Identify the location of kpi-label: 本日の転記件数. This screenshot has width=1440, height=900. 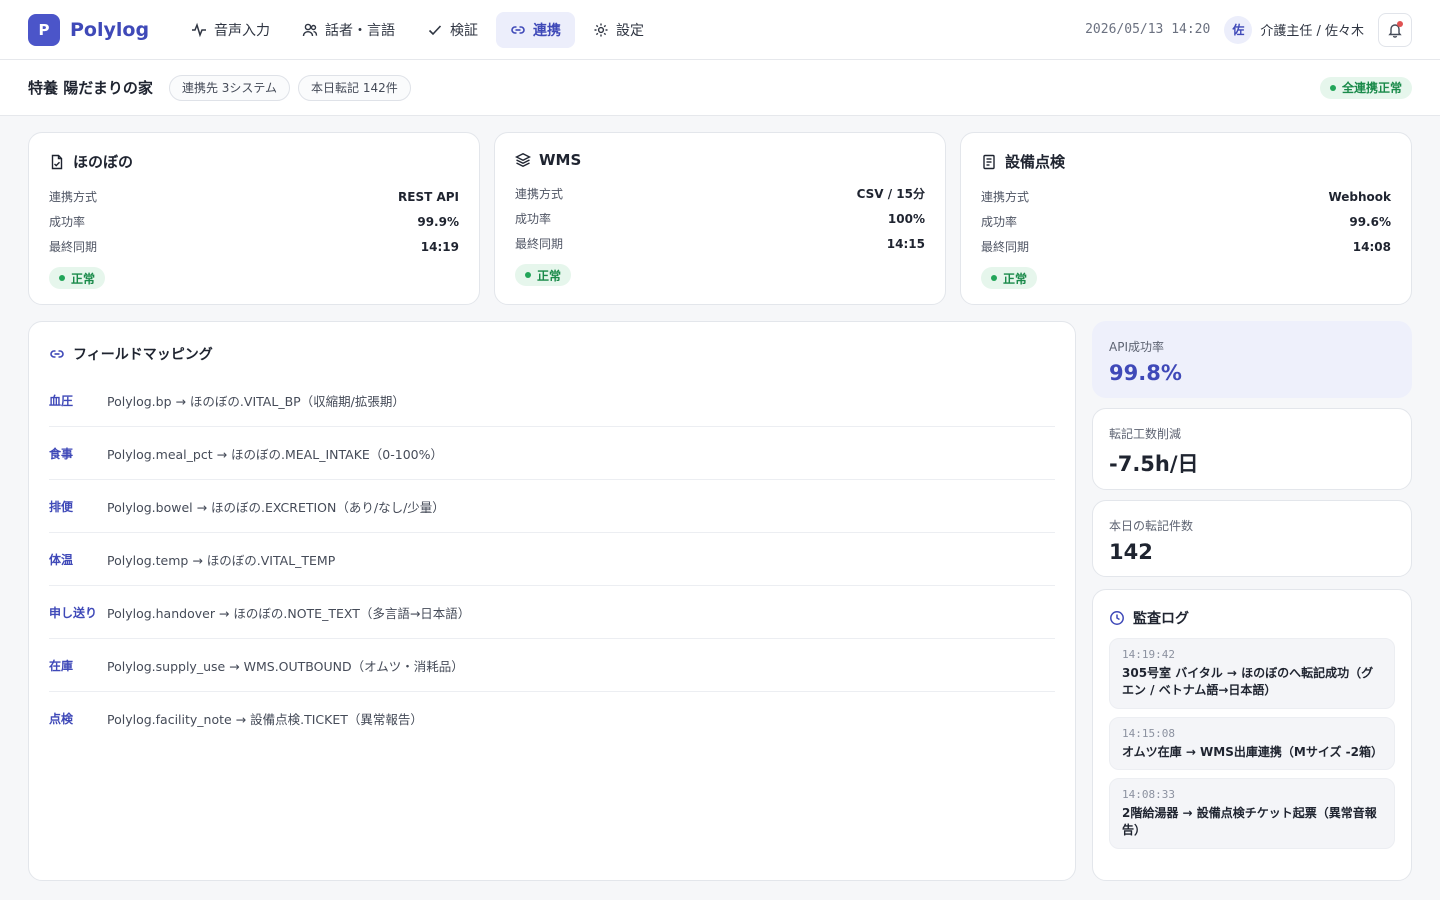
(1151, 526).